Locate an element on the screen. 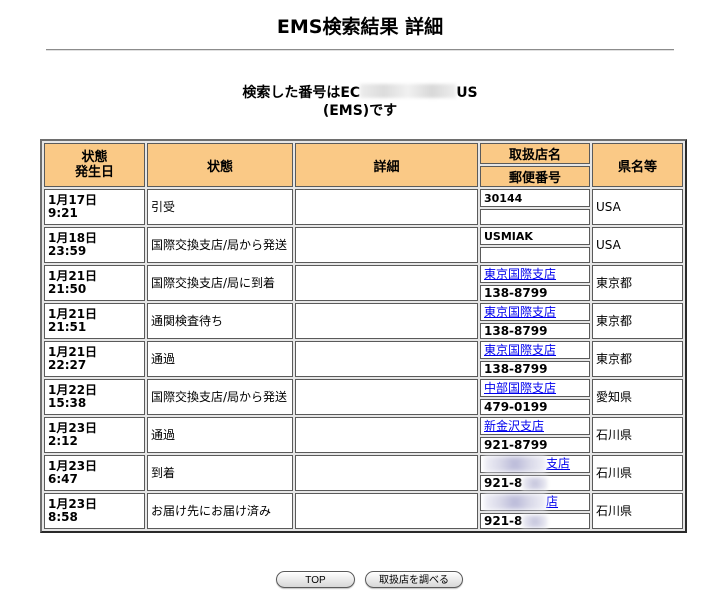  office-link: 支店 is located at coordinates (558, 464).